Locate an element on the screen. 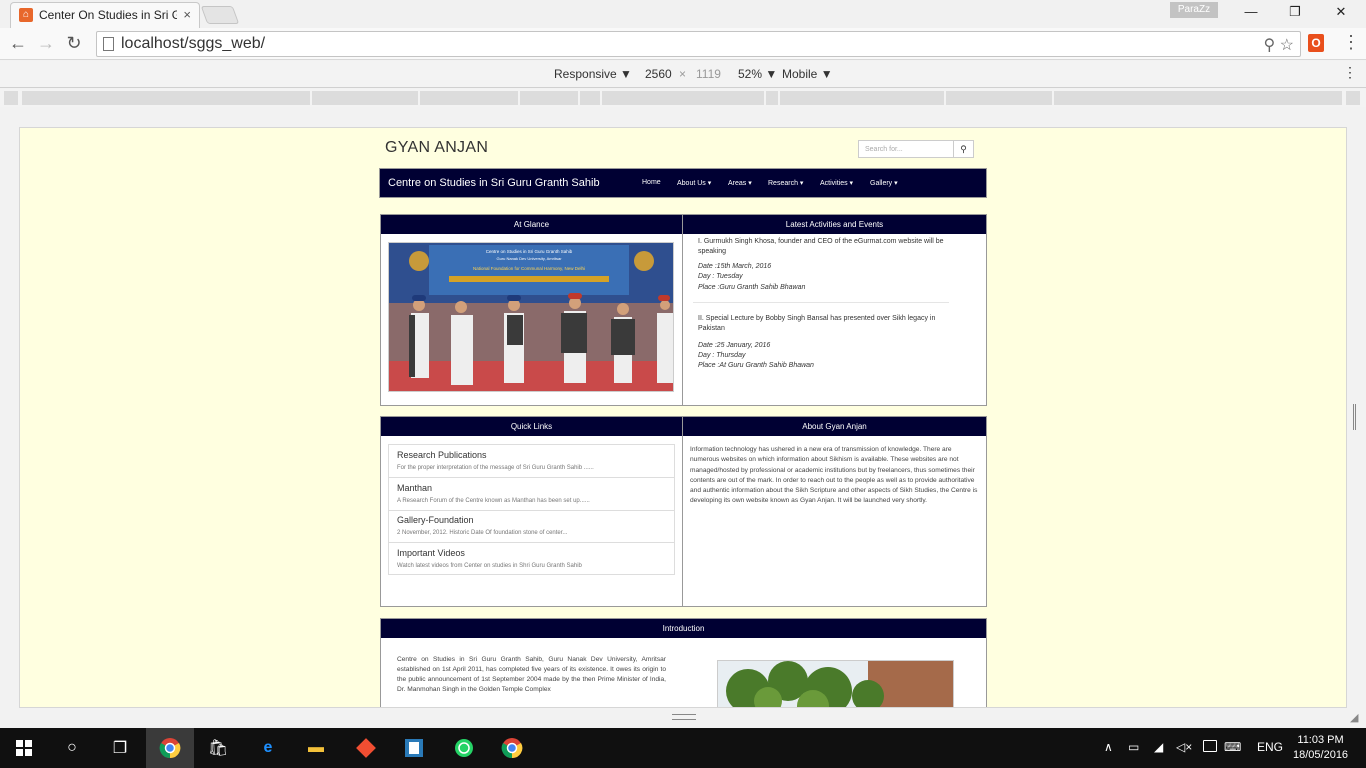 The image size is (1366, 768). activity-1-date: Date :15th March, 2016 is located at coordinates (735, 266).